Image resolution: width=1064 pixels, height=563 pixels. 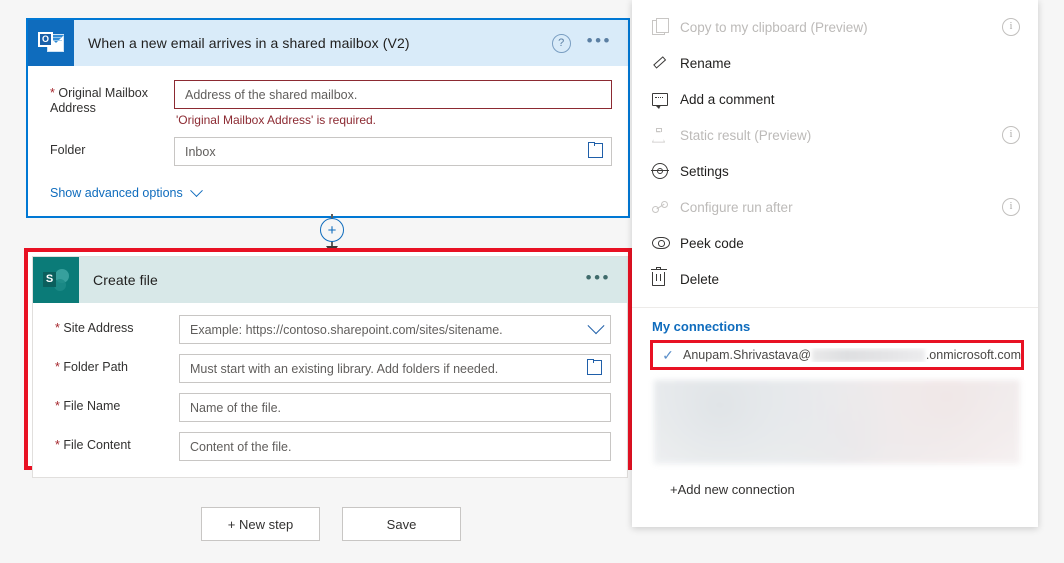 What do you see at coordinates (68, 150) in the screenshot?
I see `field-label: Folder` at bounding box center [68, 150].